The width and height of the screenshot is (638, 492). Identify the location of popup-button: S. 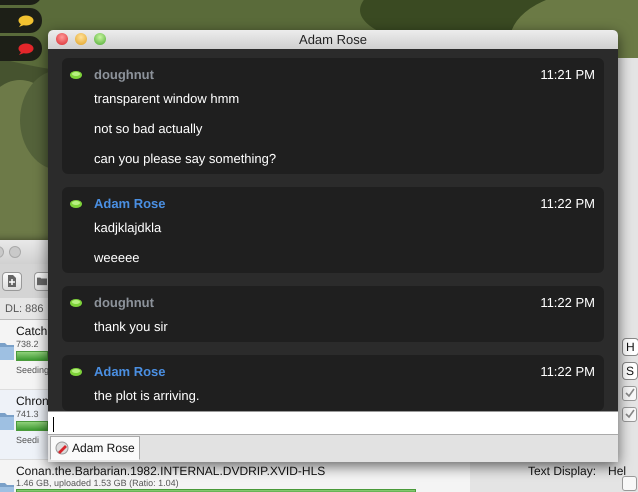
(630, 371).